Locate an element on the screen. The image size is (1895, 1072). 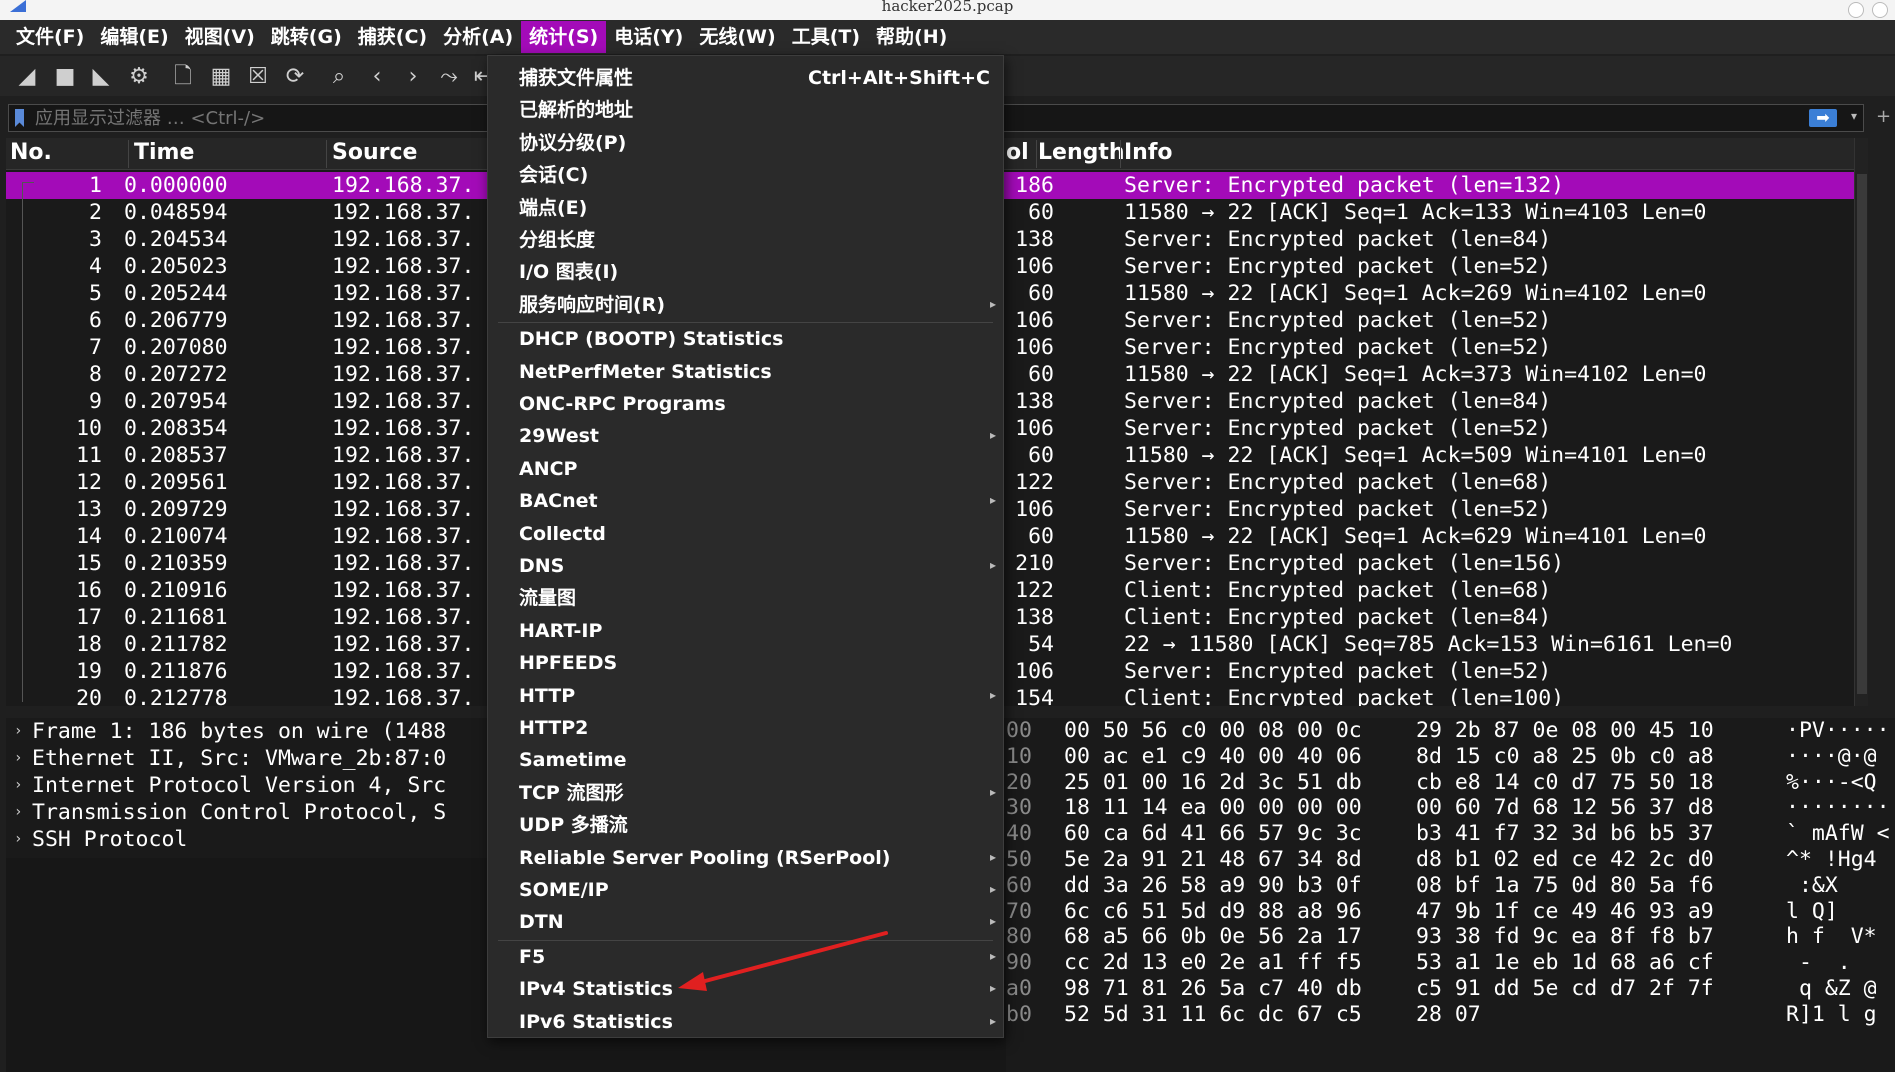
restart-capture-icon: ◣ is located at coordinates (101, 77).